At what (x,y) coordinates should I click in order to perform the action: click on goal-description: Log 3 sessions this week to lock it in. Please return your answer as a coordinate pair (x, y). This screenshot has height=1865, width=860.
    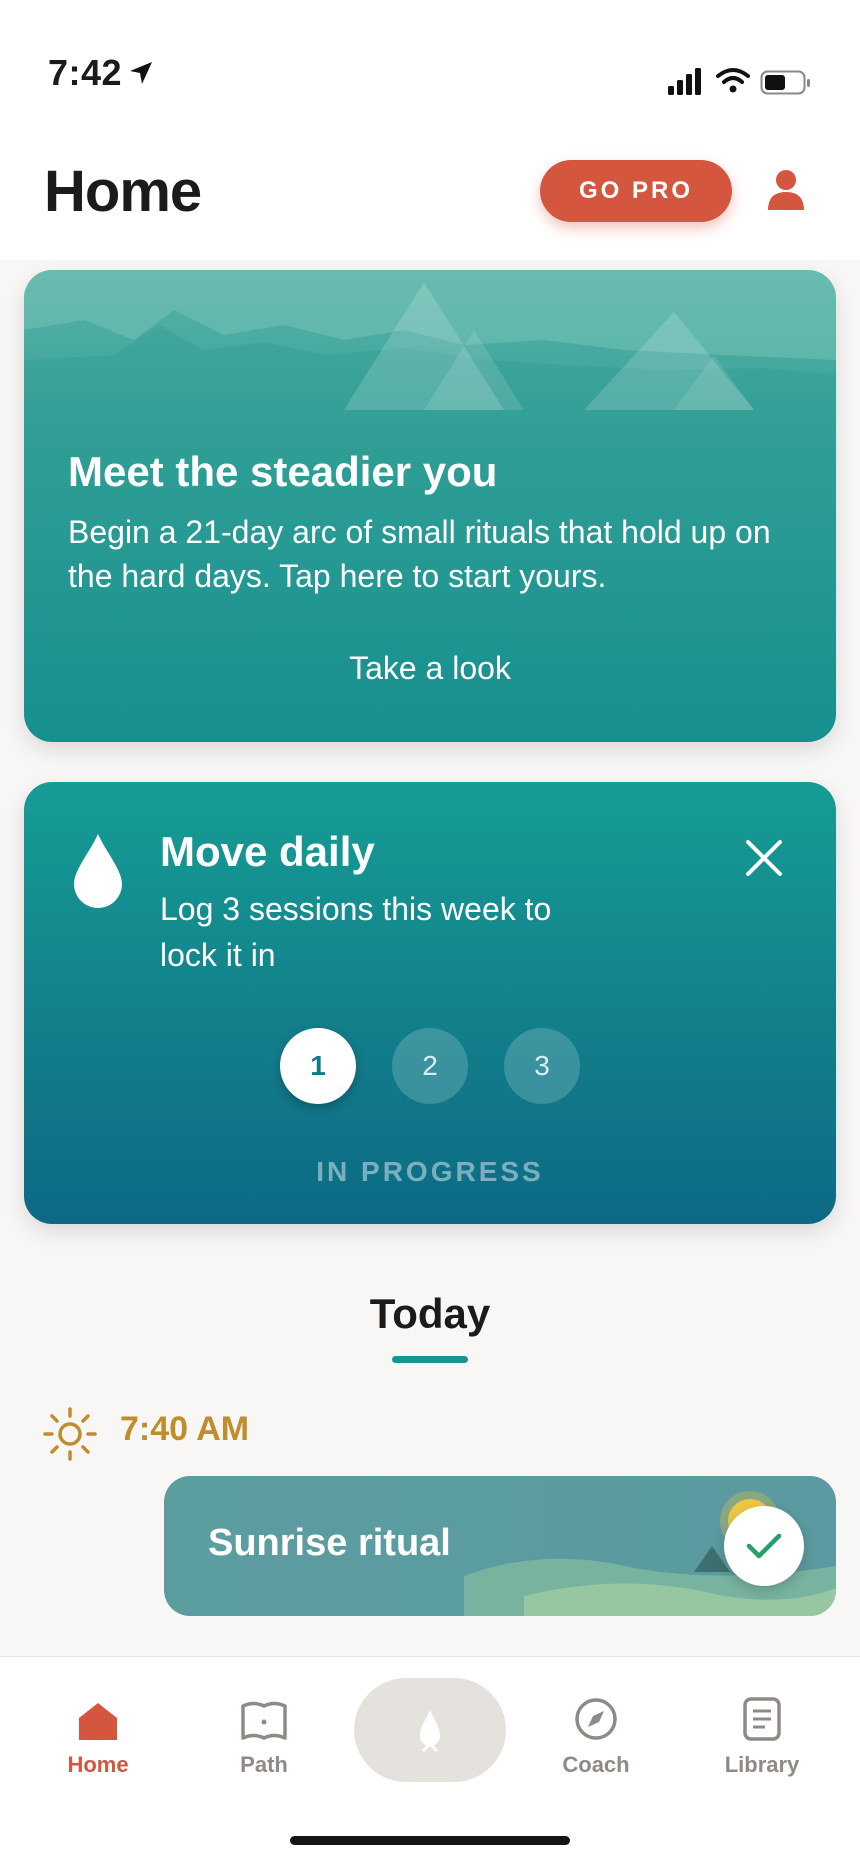
    Looking at the image, I should click on (356, 932).